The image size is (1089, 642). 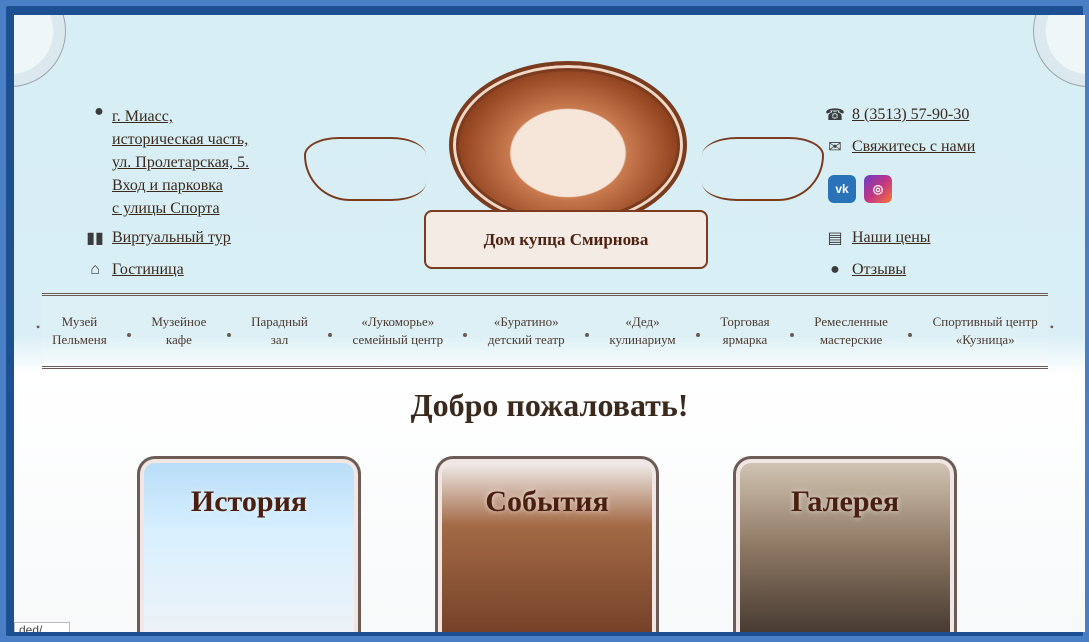 I want to click on menu-item-pelmeni: Музей Пельменя, so click(x=79, y=331).